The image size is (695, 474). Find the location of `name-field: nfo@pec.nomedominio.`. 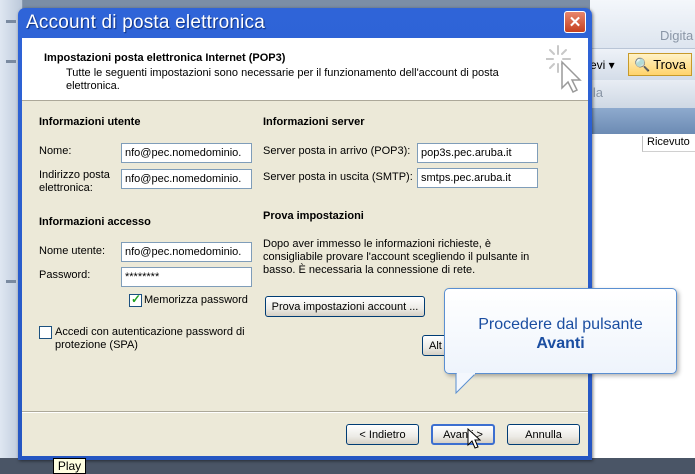

name-field: nfo@pec.nomedominio. is located at coordinates (186, 153).